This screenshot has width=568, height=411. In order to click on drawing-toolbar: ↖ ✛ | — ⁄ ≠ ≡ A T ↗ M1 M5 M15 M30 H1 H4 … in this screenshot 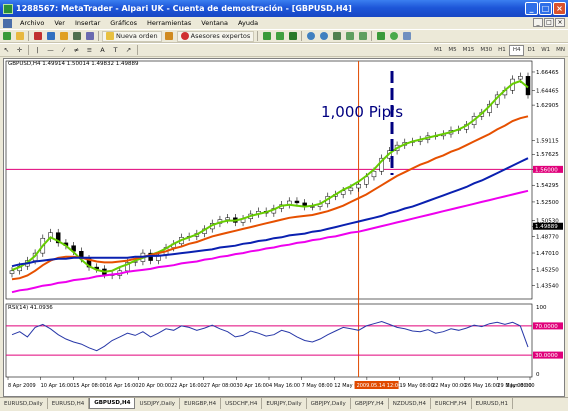, I will do `click(284, 50)`.